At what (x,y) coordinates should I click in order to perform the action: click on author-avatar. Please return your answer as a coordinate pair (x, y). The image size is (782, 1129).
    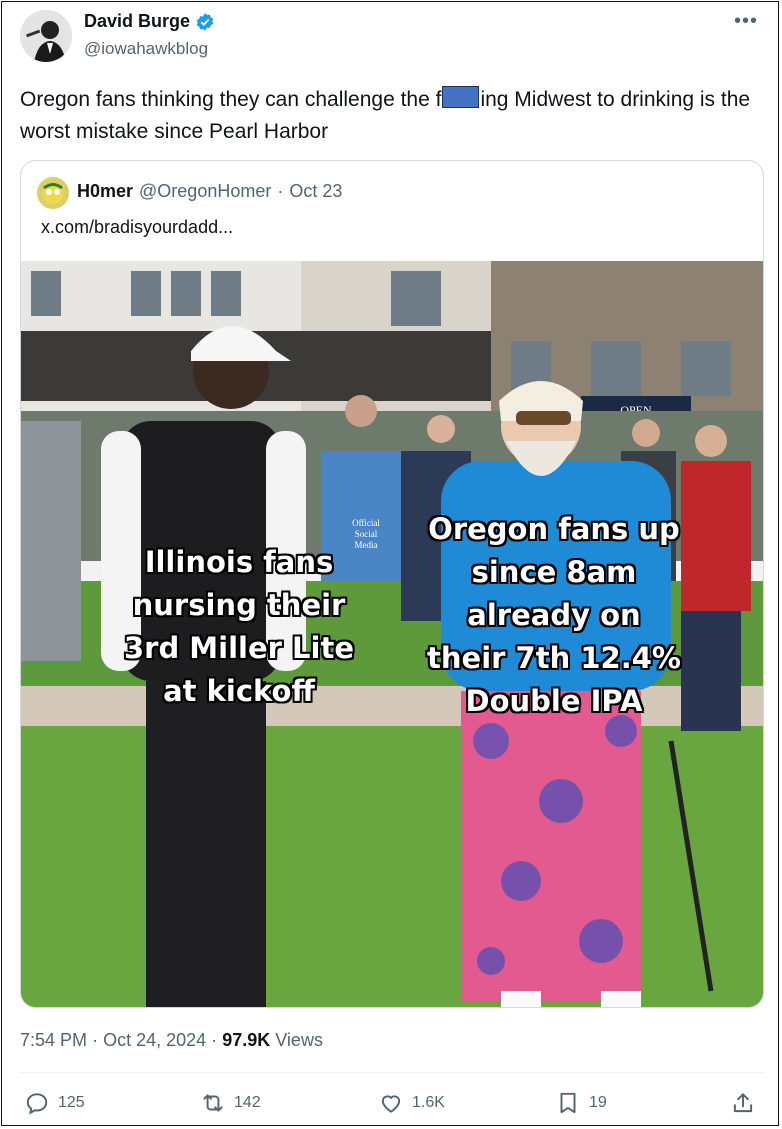
    Looking at the image, I should click on (46, 36).